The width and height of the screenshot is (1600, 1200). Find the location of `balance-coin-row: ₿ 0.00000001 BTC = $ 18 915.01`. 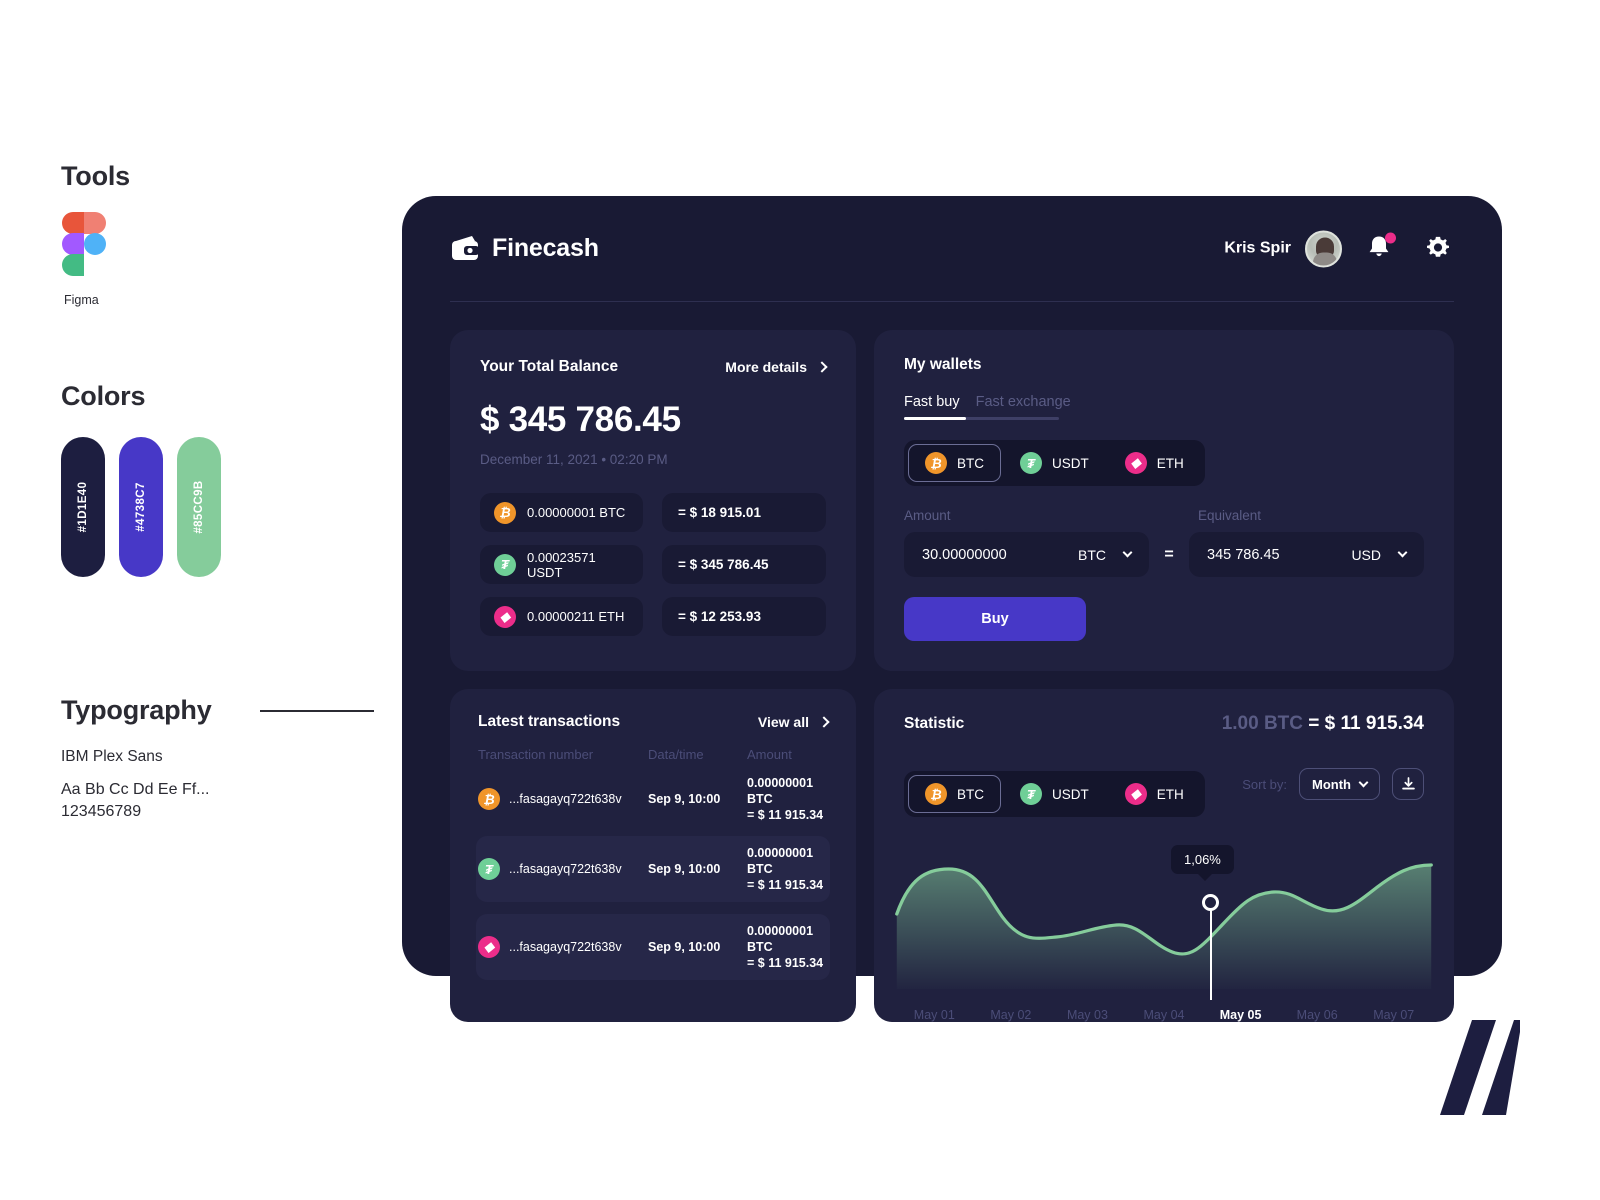

balance-coin-row: ₿ 0.00000001 BTC = $ 18 915.01 is located at coordinates (653, 512).